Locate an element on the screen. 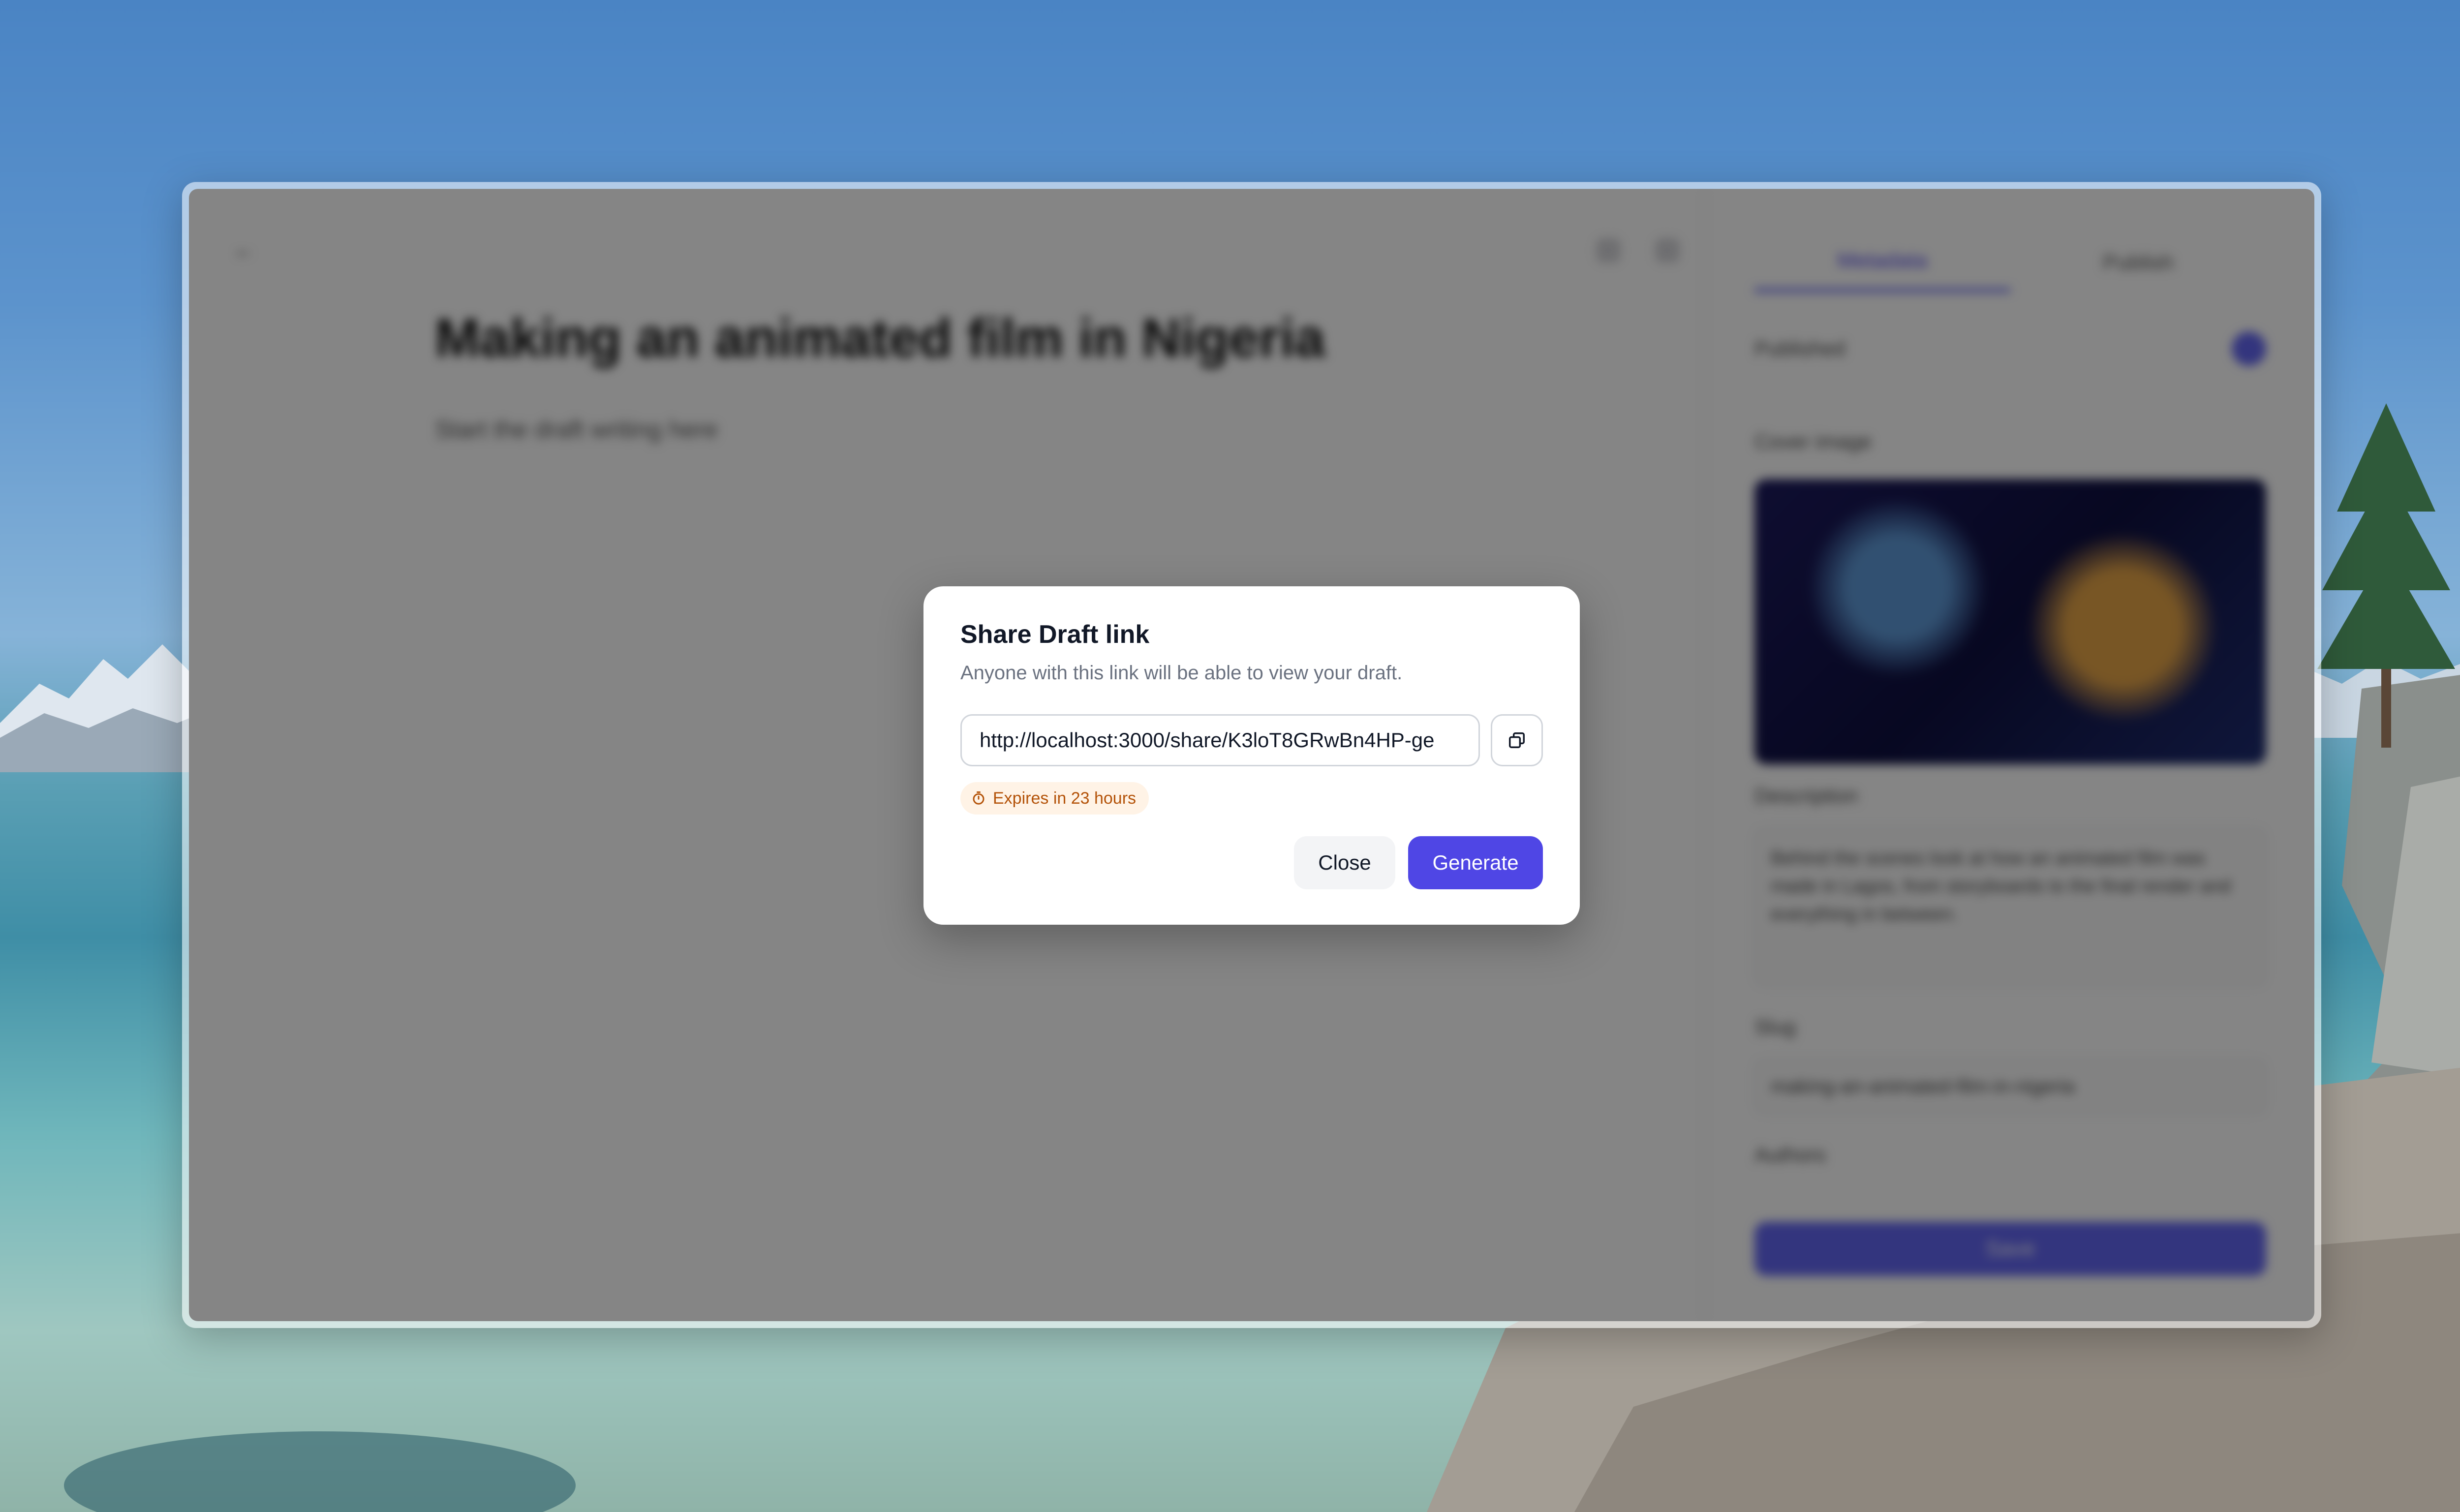  underwater-rock is located at coordinates (320, 1472).